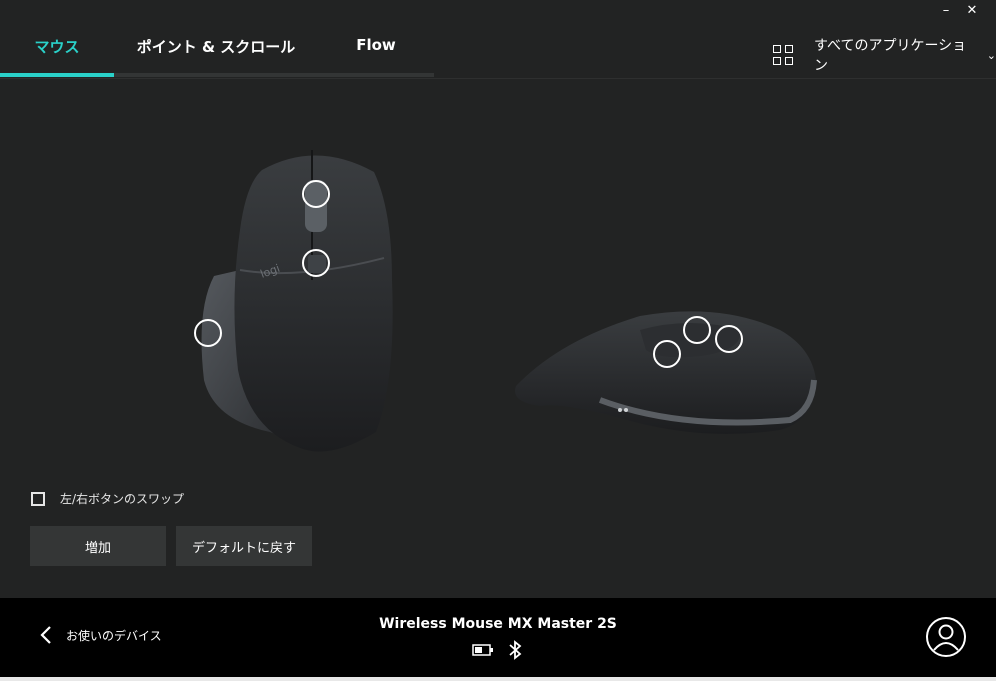  I want to click on title-bar: – ✕, so click(498, 11).